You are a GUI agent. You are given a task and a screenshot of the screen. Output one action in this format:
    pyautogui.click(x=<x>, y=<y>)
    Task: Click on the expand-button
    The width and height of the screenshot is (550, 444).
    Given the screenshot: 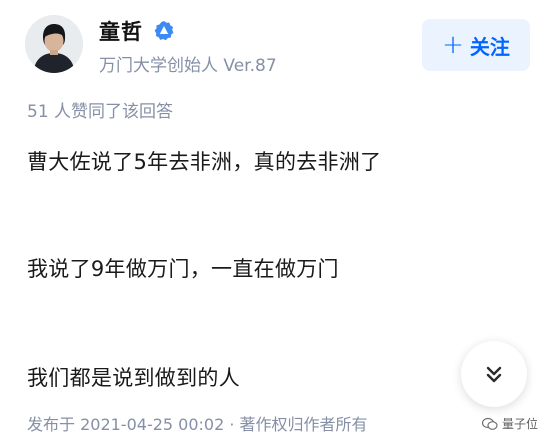 What is the action you would take?
    pyautogui.click(x=494, y=374)
    